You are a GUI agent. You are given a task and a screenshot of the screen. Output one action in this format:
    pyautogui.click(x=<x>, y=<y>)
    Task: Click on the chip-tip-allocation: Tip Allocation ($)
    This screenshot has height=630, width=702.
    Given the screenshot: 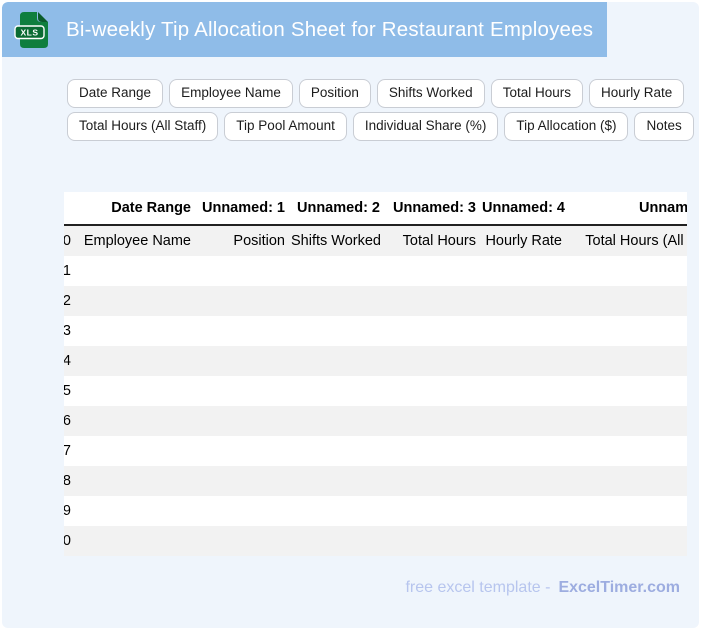 What is the action you would take?
    pyautogui.click(x=566, y=126)
    